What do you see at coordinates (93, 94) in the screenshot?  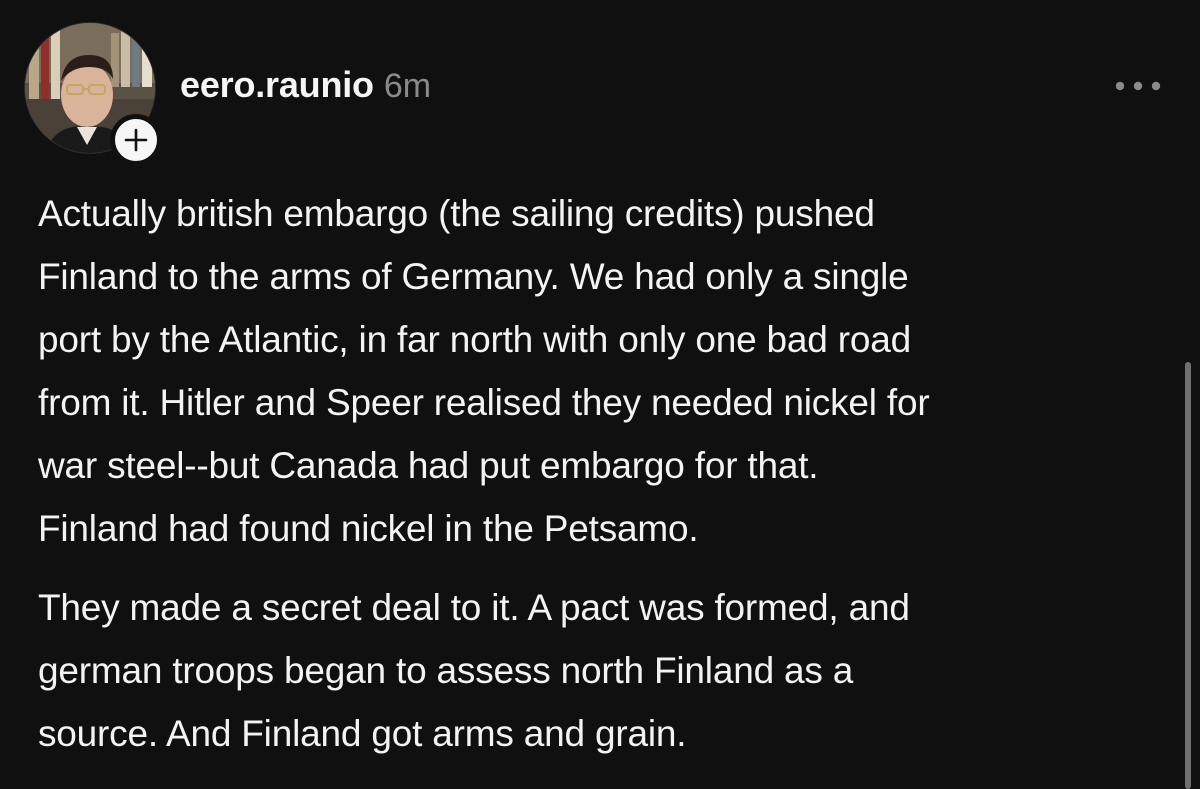 I see `avatar-container` at bounding box center [93, 94].